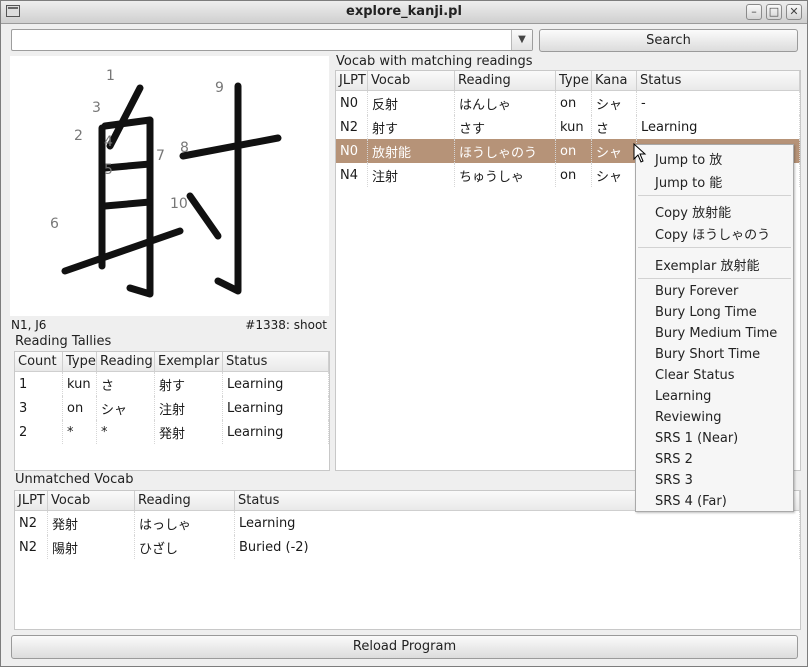 The width and height of the screenshot is (808, 667). I want to click on cell: はっしゃ, so click(184, 522).